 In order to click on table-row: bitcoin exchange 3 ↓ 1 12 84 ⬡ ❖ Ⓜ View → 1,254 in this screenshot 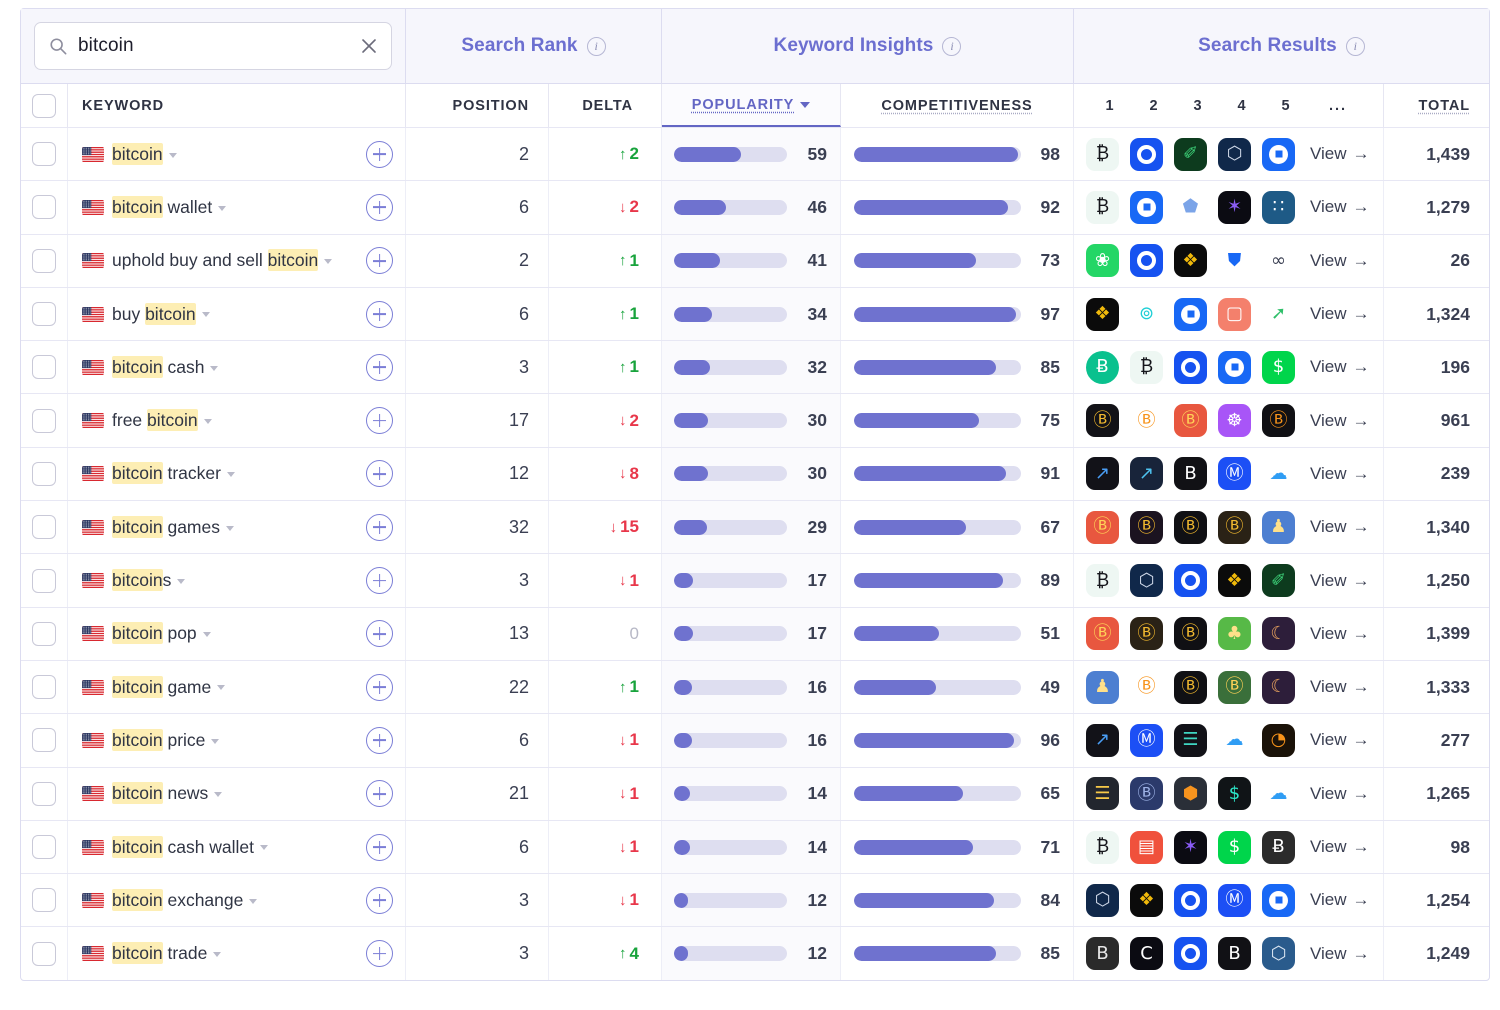, I will do `click(755, 900)`.